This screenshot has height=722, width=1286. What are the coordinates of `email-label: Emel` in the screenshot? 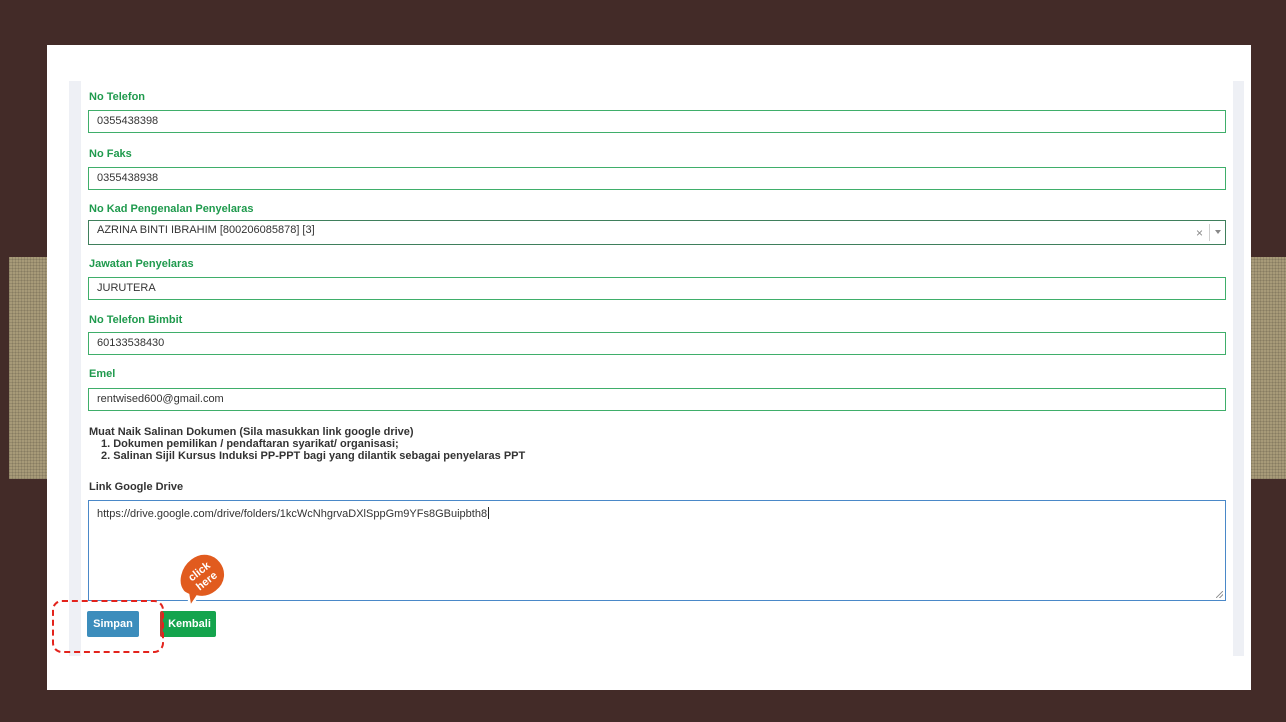 It's located at (102, 374).